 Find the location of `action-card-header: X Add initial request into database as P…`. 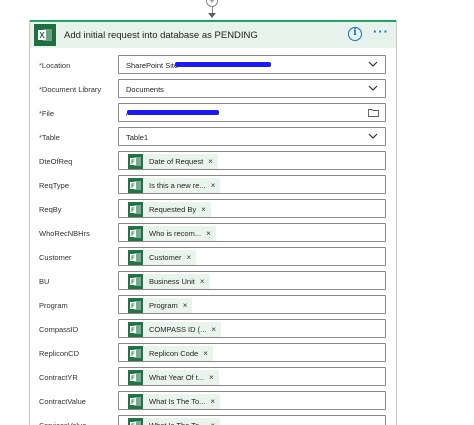

action-card-header: X Add initial request into database as P… is located at coordinates (213, 34).